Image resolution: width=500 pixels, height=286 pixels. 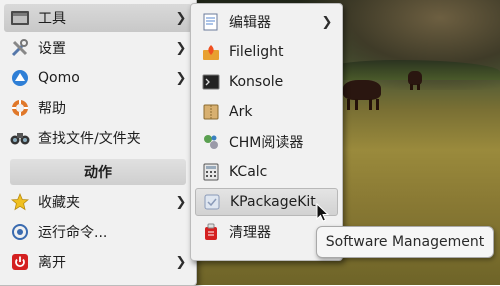 I want to click on section-header-actions: 动作, so click(x=98, y=172).